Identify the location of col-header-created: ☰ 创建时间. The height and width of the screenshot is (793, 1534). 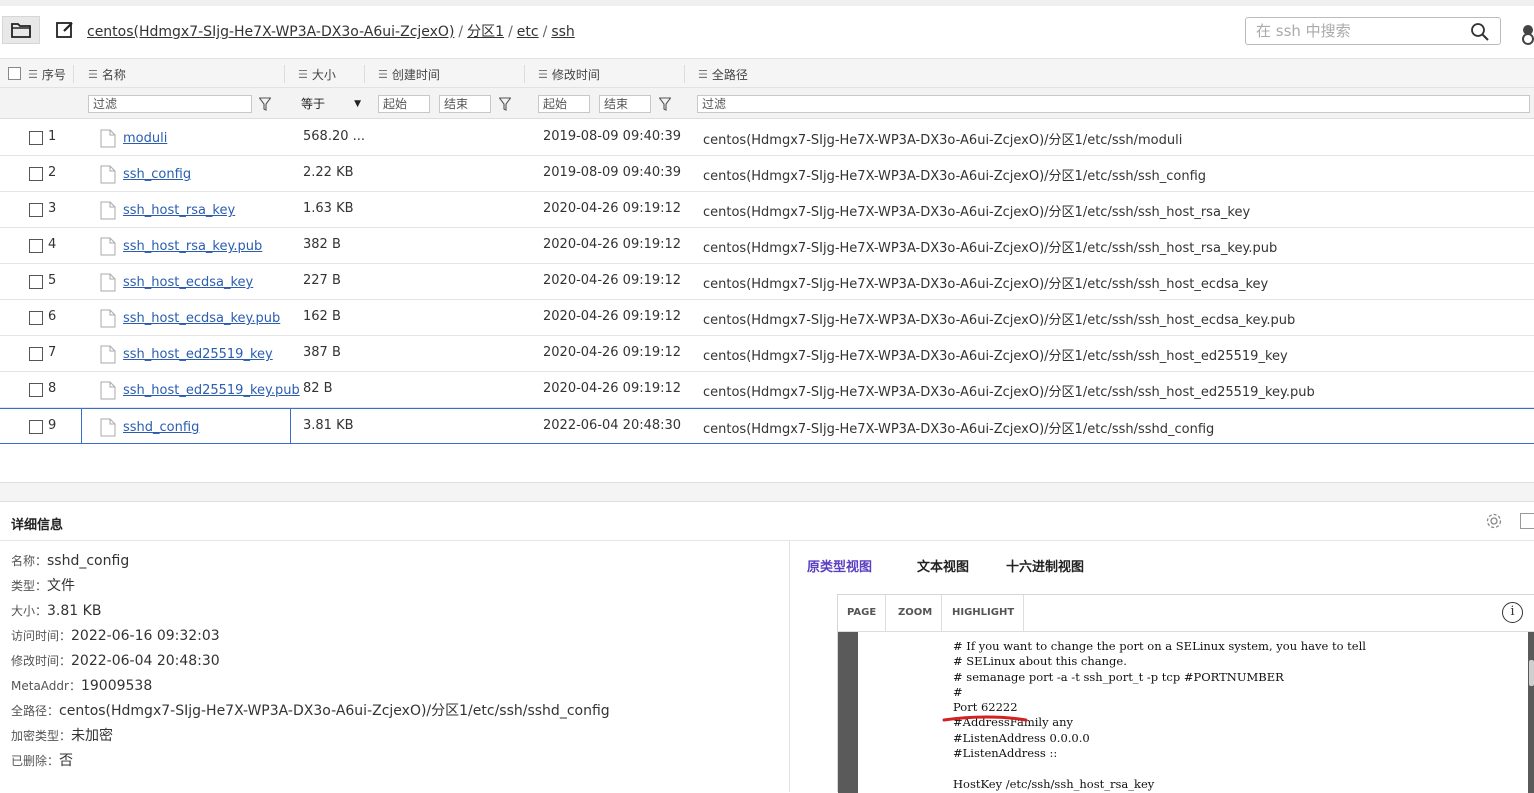
(409, 74).